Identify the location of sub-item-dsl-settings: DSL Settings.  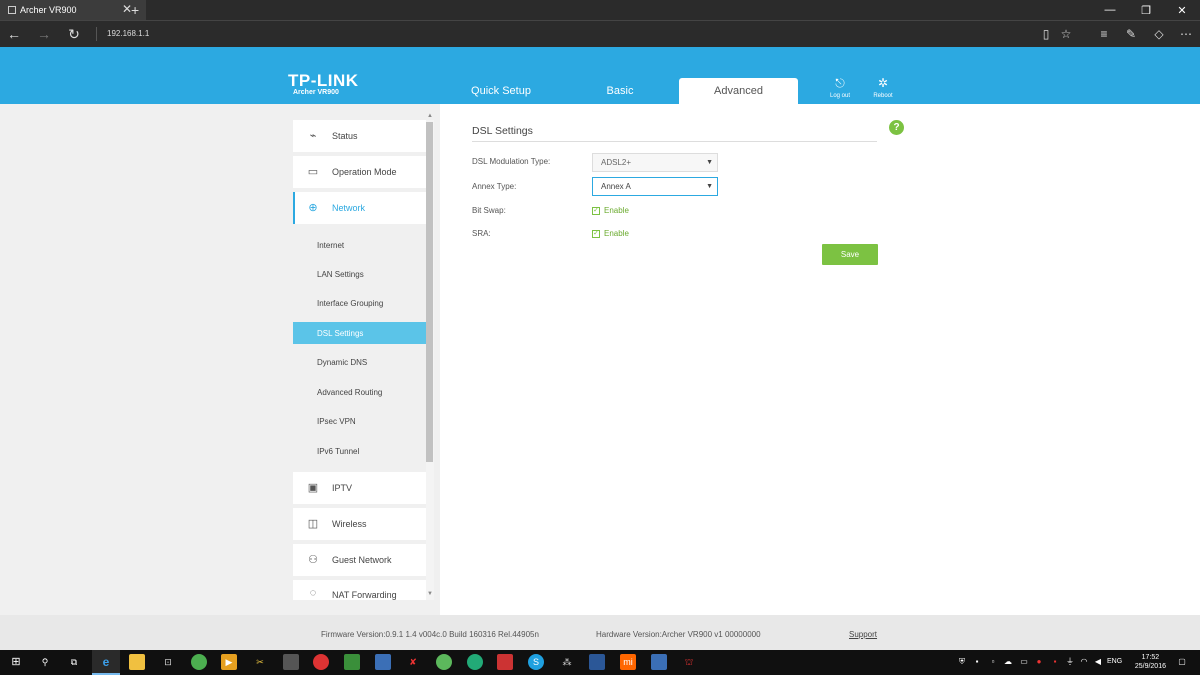
(359, 333).